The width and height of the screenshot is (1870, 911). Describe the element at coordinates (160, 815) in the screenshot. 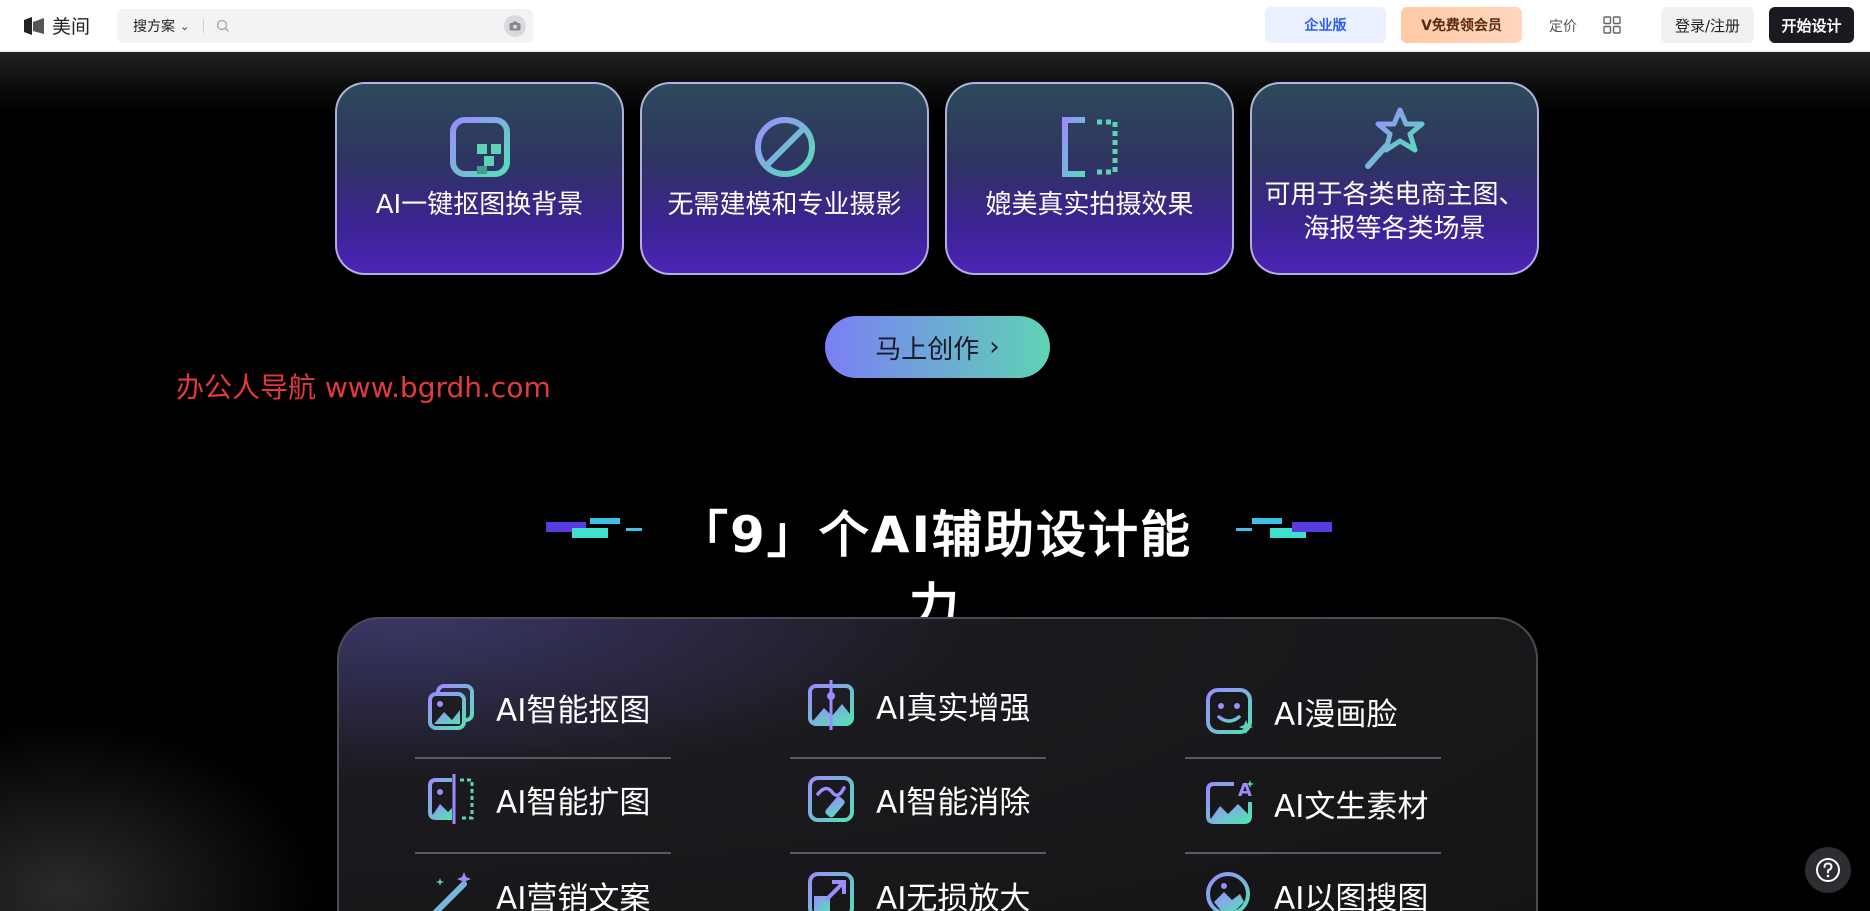

I see `bottom-smoke-background` at that location.